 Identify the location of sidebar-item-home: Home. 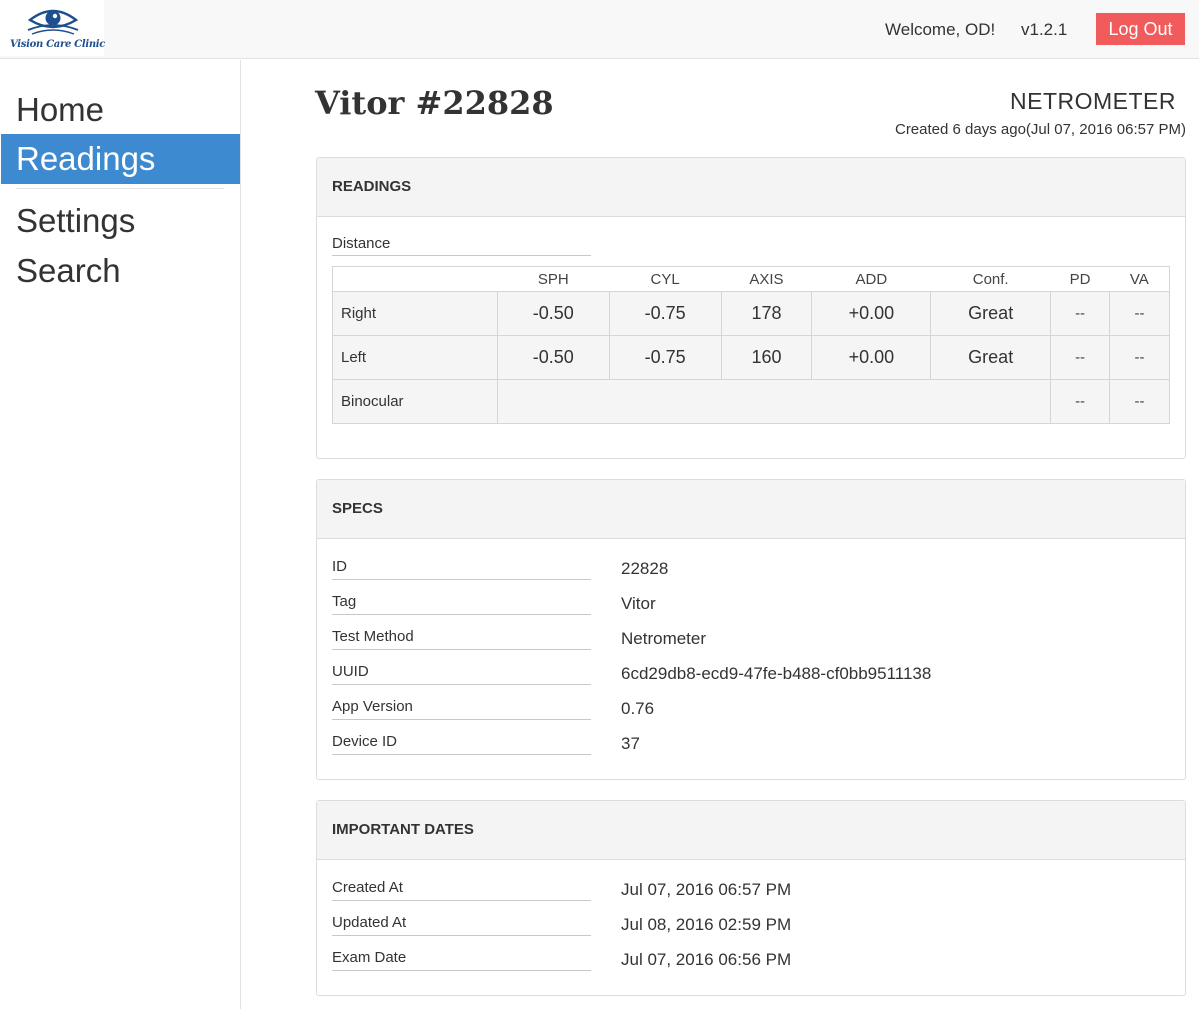
(120, 110).